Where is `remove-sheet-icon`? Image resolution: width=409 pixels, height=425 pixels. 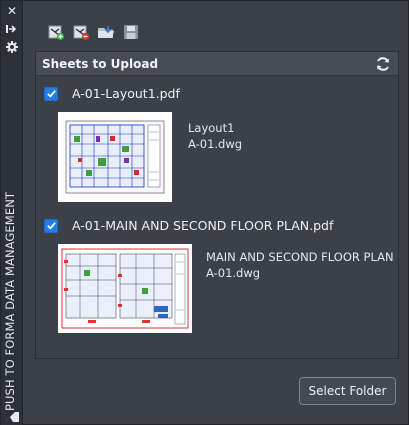
remove-sheet-icon is located at coordinates (81, 32).